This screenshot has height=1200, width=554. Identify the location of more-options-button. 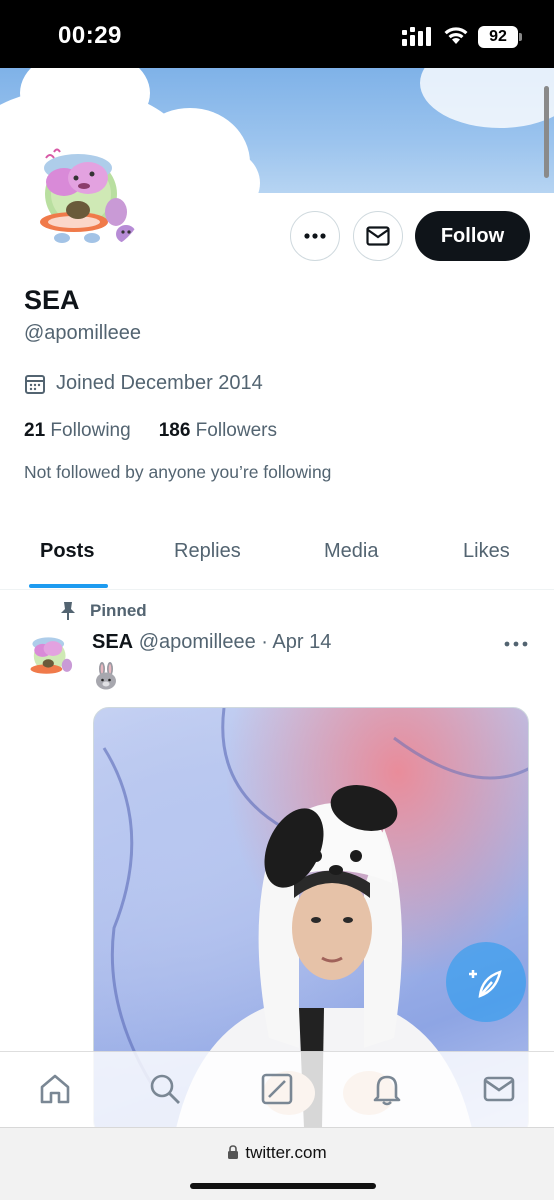
(315, 236).